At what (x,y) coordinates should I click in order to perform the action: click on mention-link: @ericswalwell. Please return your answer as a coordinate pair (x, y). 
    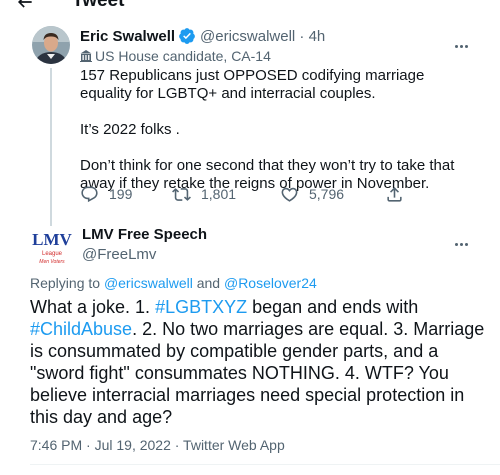
    Looking at the image, I should click on (148, 283).